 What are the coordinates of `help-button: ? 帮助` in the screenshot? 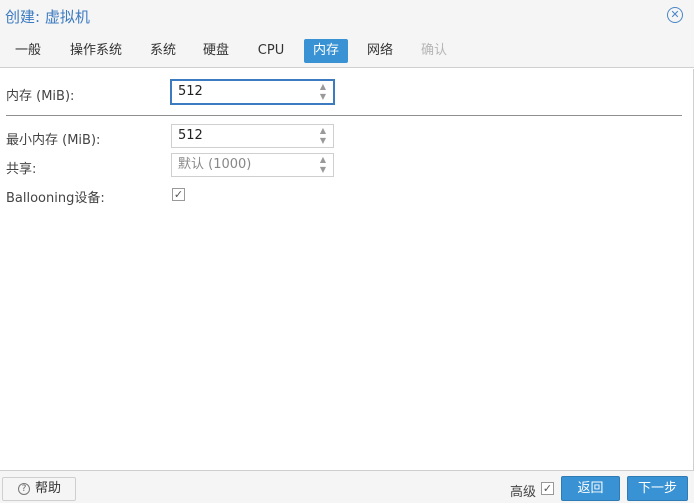 It's located at (39, 489).